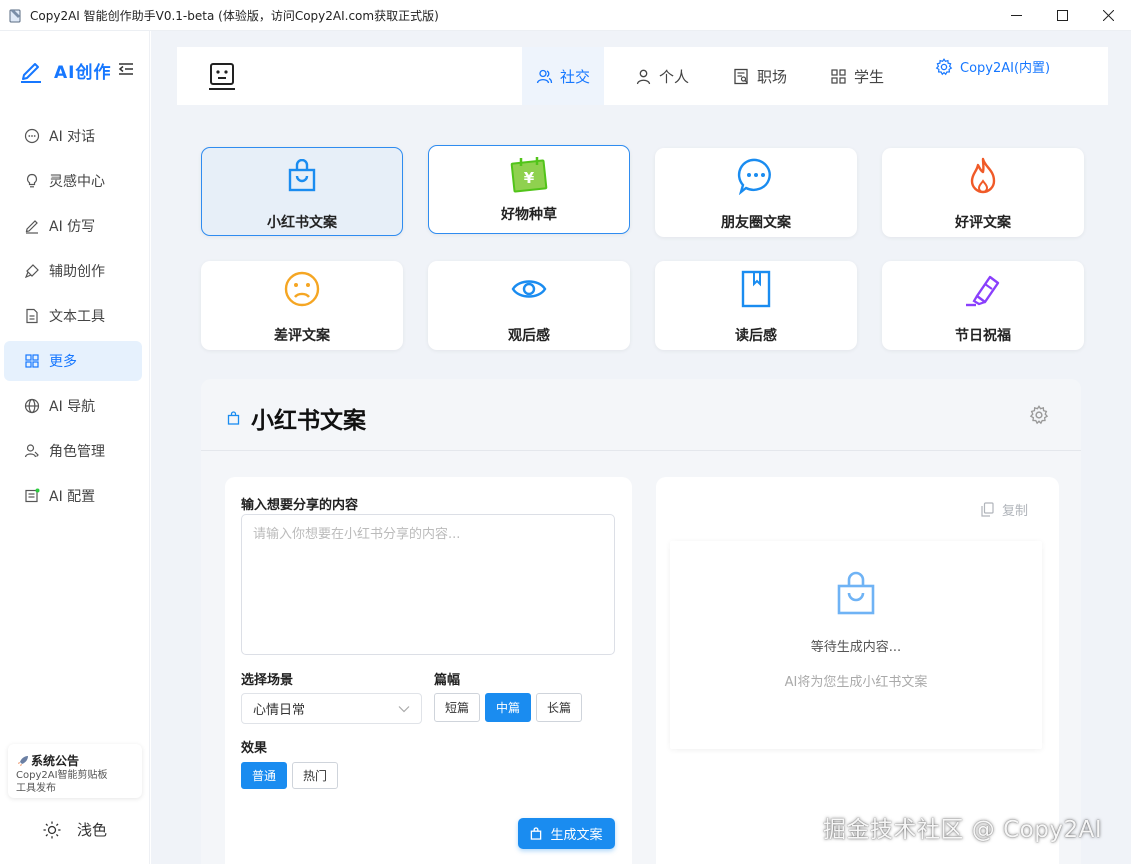 The image size is (1131, 864). I want to click on sidebar-item-ai-nav: AI 导航, so click(73, 406).